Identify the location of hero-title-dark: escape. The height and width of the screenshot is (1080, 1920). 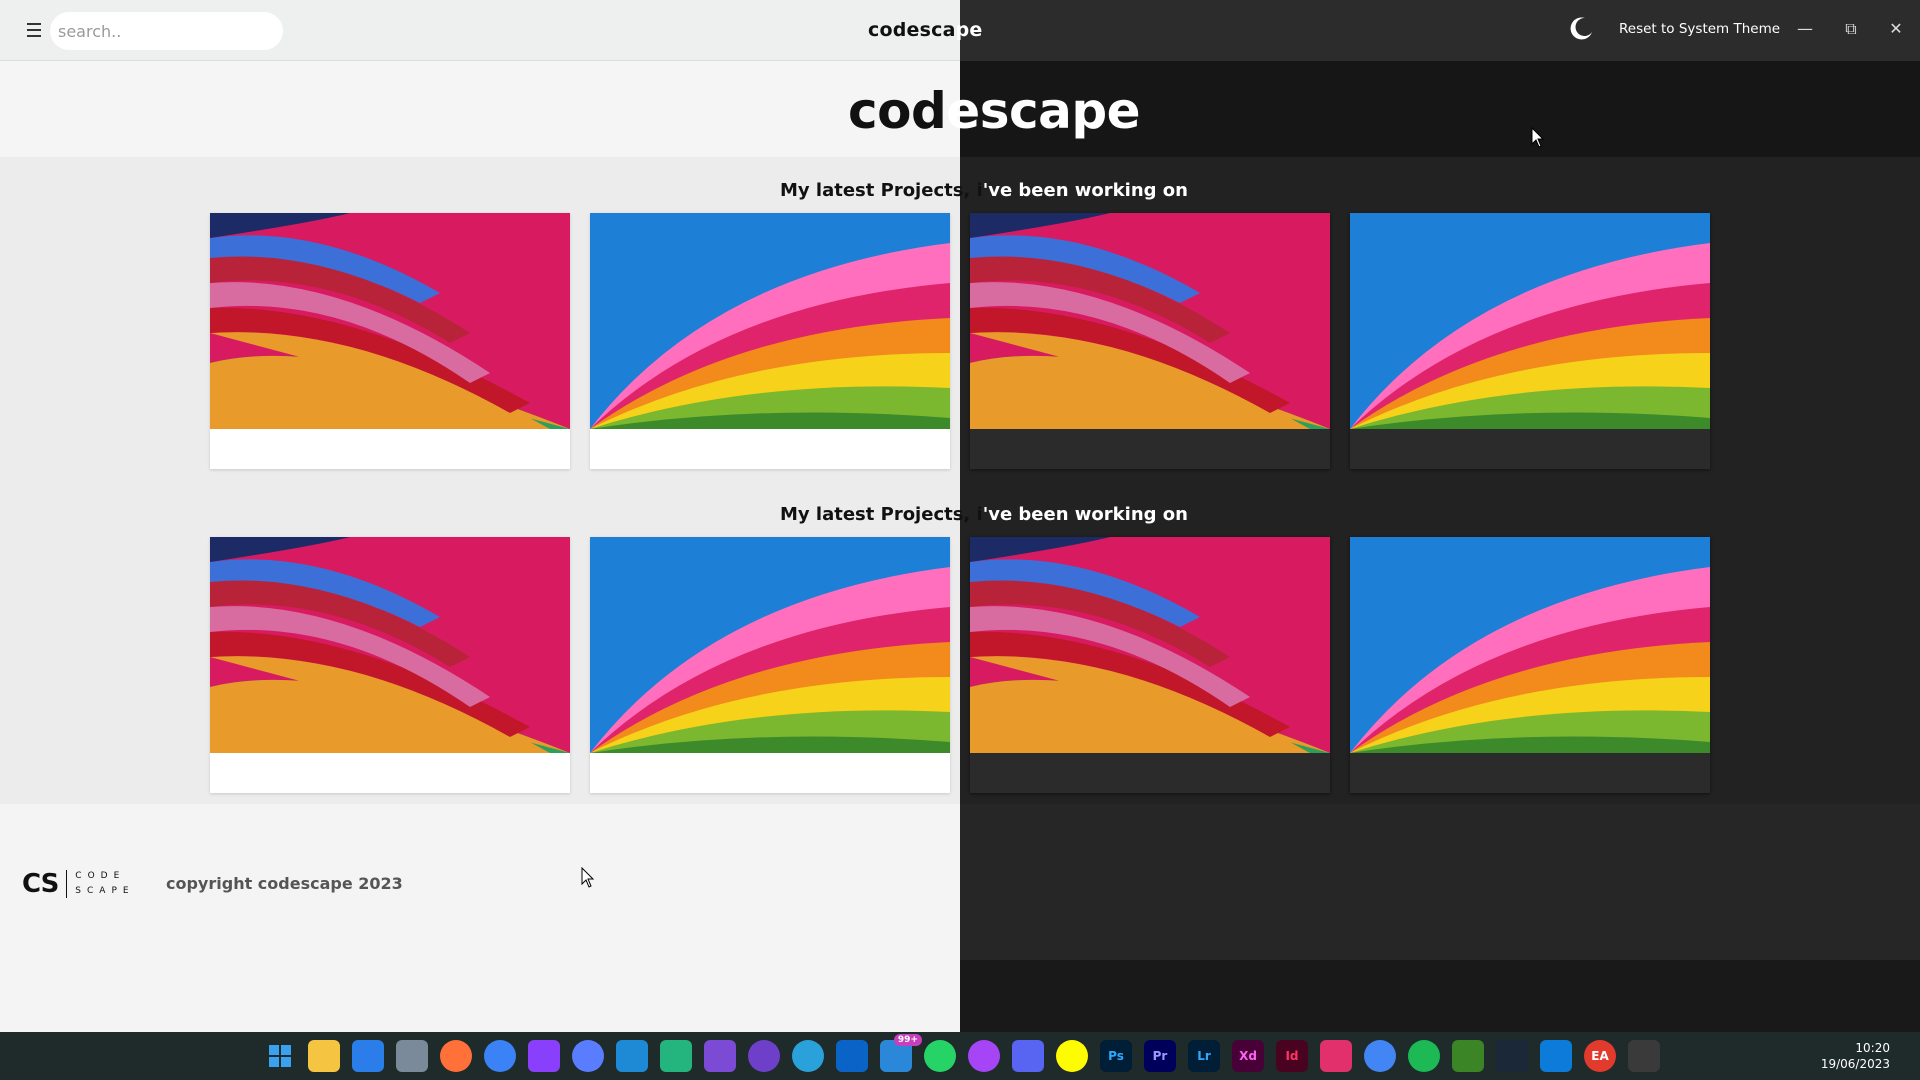
(1043, 111).